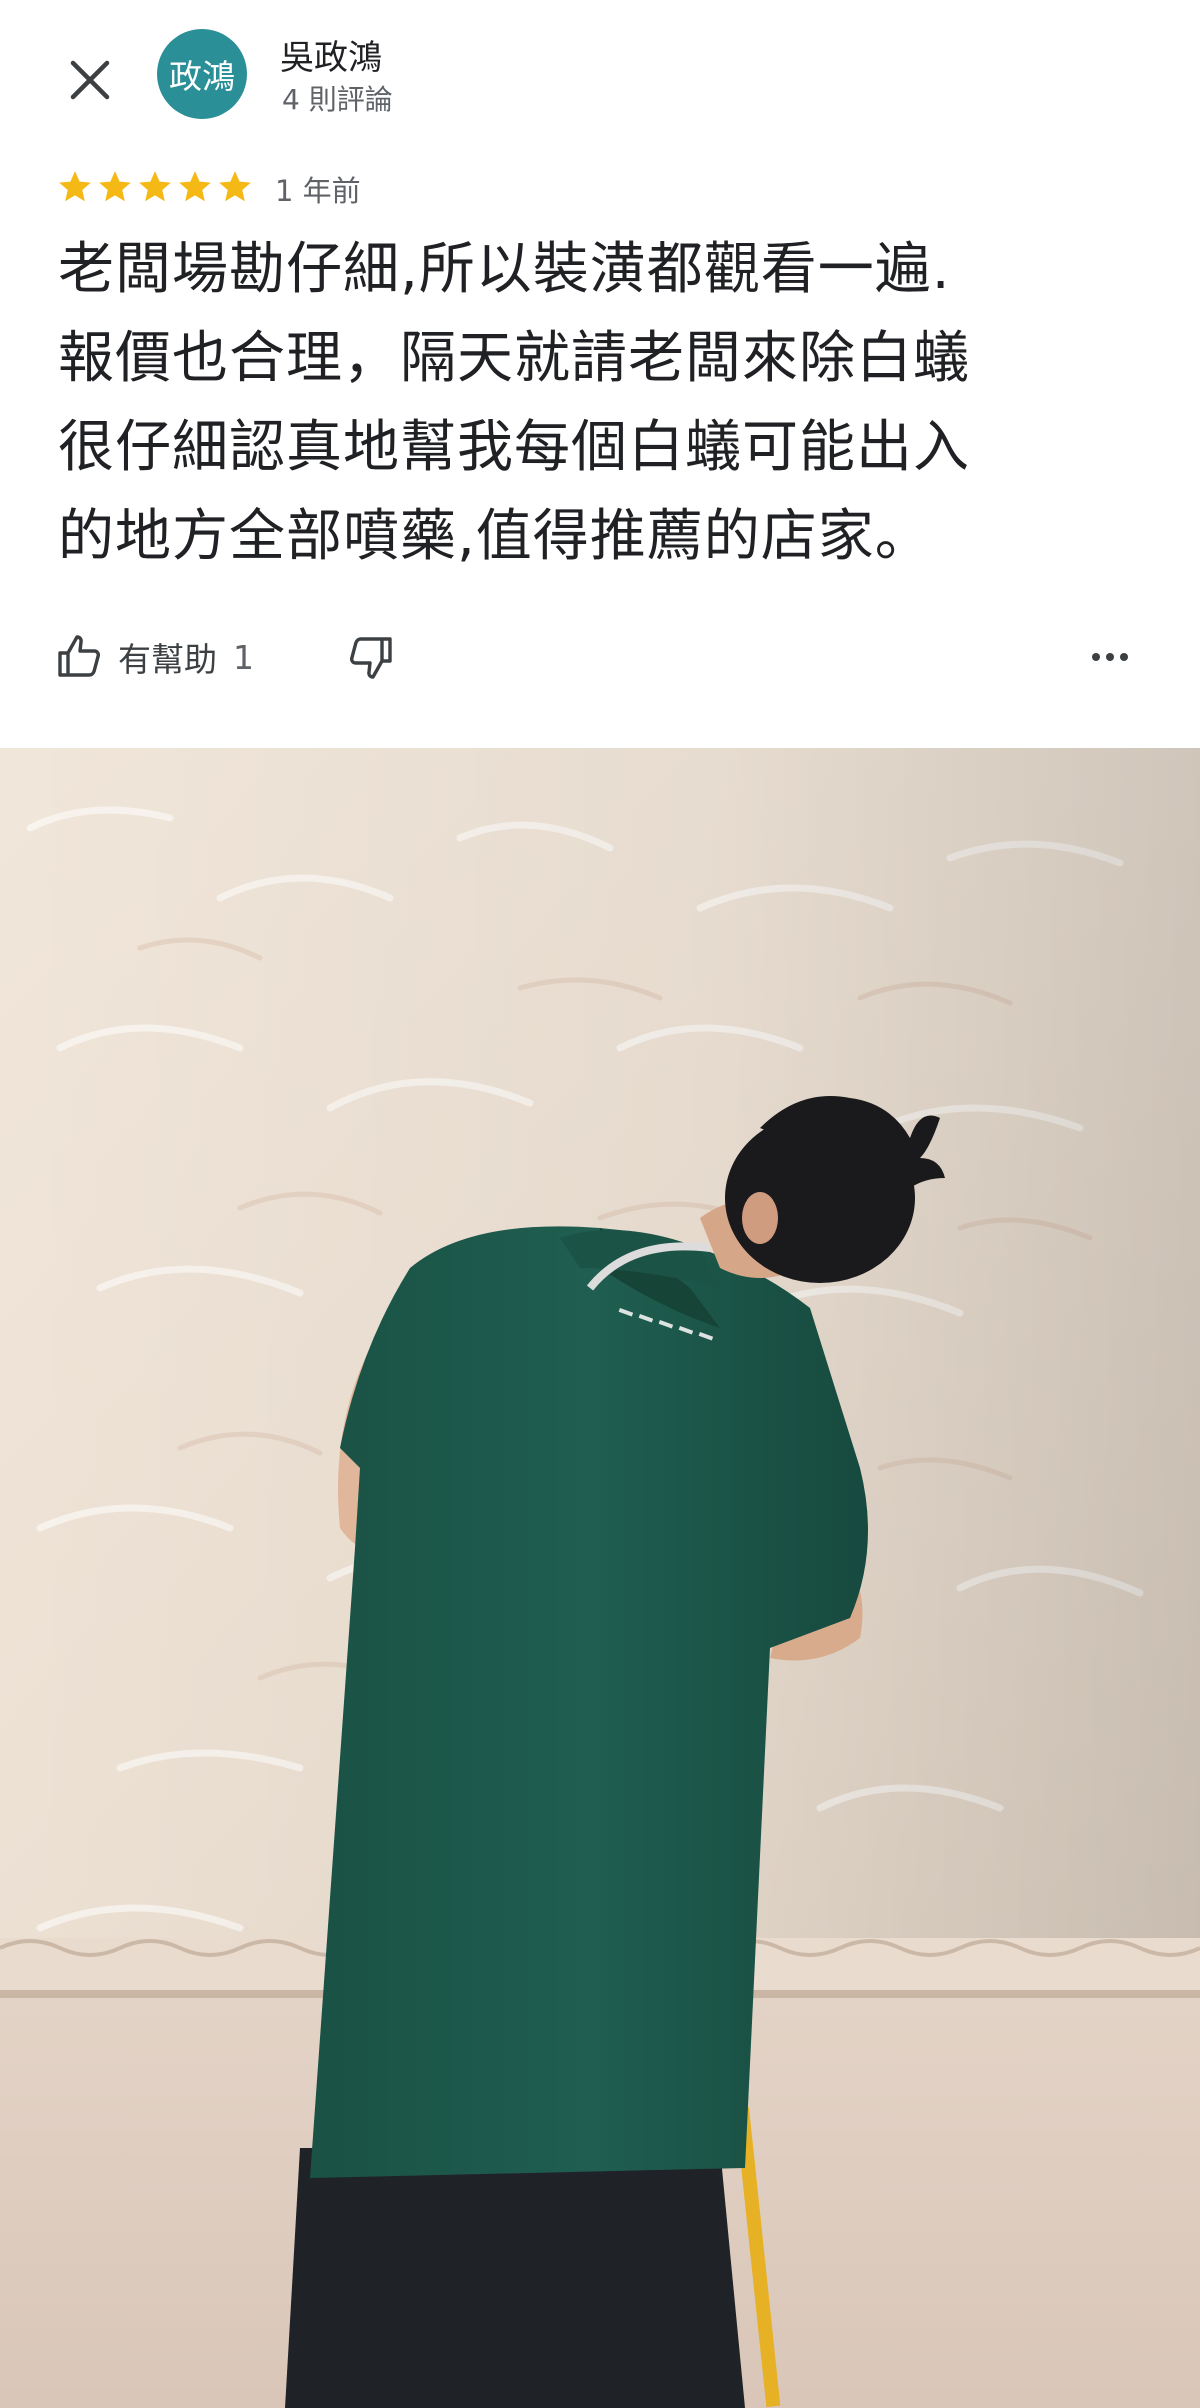 This screenshot has width=1200, height=2408. What do you see at coordinates (337, 99) in the screenshot?
I see `reviewer-review-count: 4 則評論` at bounding box center [337, 99].